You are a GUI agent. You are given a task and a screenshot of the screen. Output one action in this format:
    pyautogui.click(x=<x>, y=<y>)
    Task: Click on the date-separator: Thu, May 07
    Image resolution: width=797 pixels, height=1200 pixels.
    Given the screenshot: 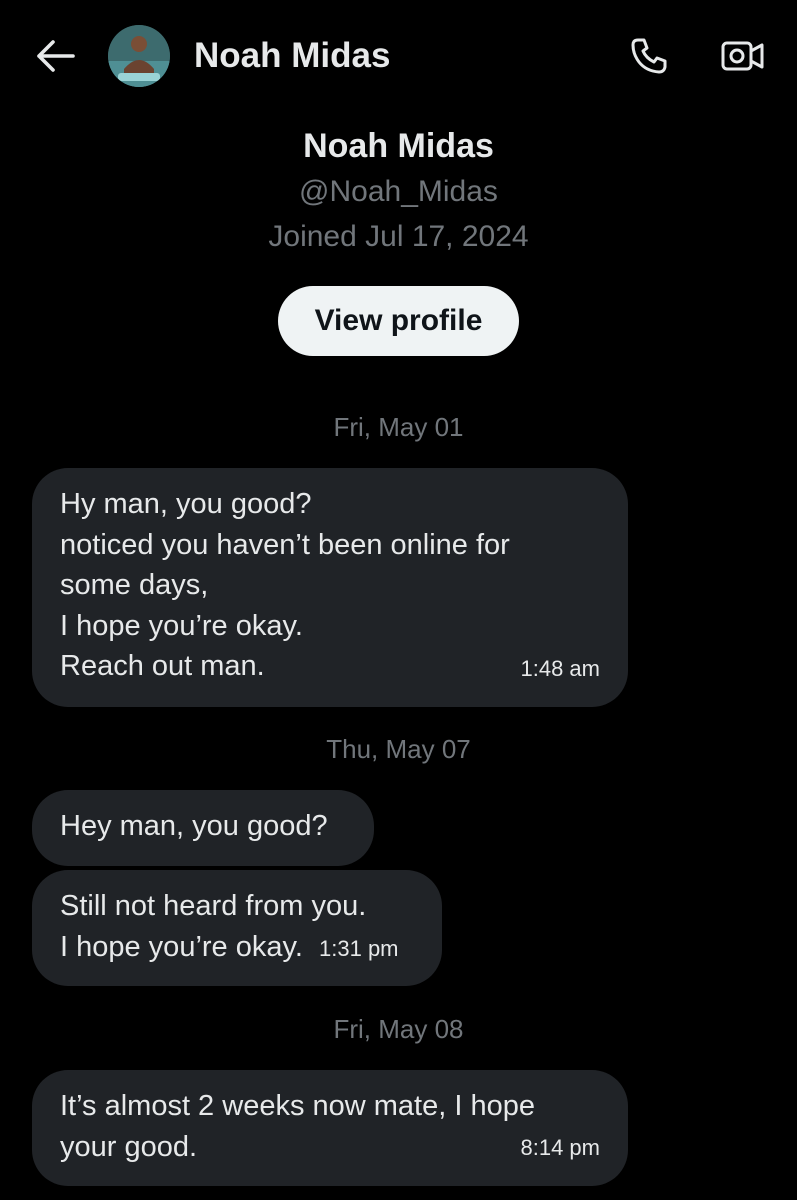 What is the action you would take?
    pyautogui.click(x=398, y=749)
    